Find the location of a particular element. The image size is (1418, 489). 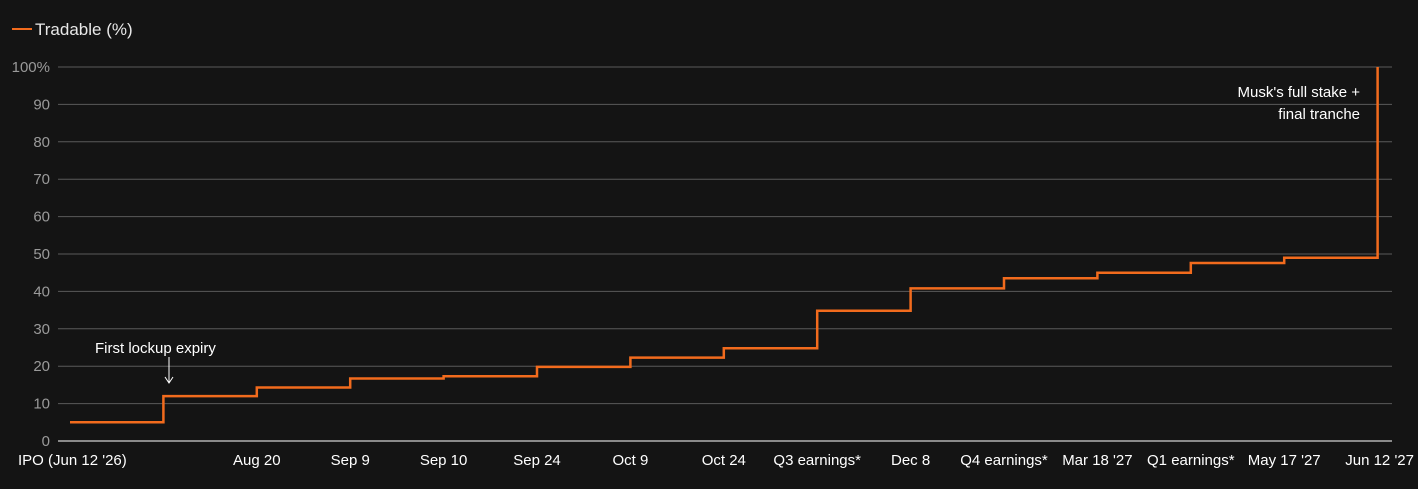

y-tick-50: 50 is located at coordinates (41, 254).